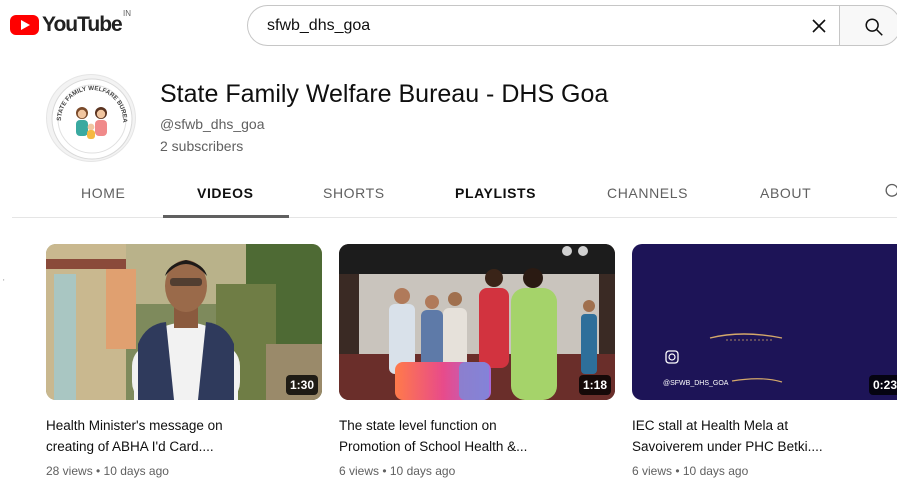 The height and width of the screenshot is (498, 897). What do you see at coordinates (354, 193) in the screenshot?
I see `tab-shorts: SHORTS` at bounding box center [354, 193].